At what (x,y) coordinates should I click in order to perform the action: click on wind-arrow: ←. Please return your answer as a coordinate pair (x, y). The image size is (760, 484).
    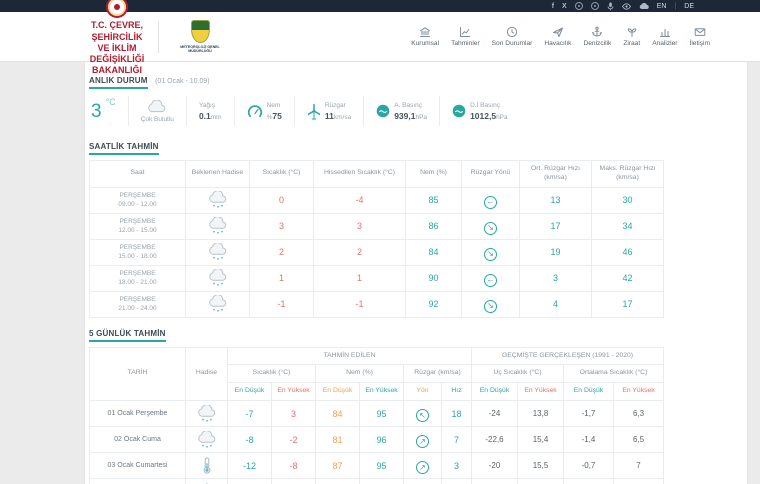
    Looking at the image, I should click on (490, 202).